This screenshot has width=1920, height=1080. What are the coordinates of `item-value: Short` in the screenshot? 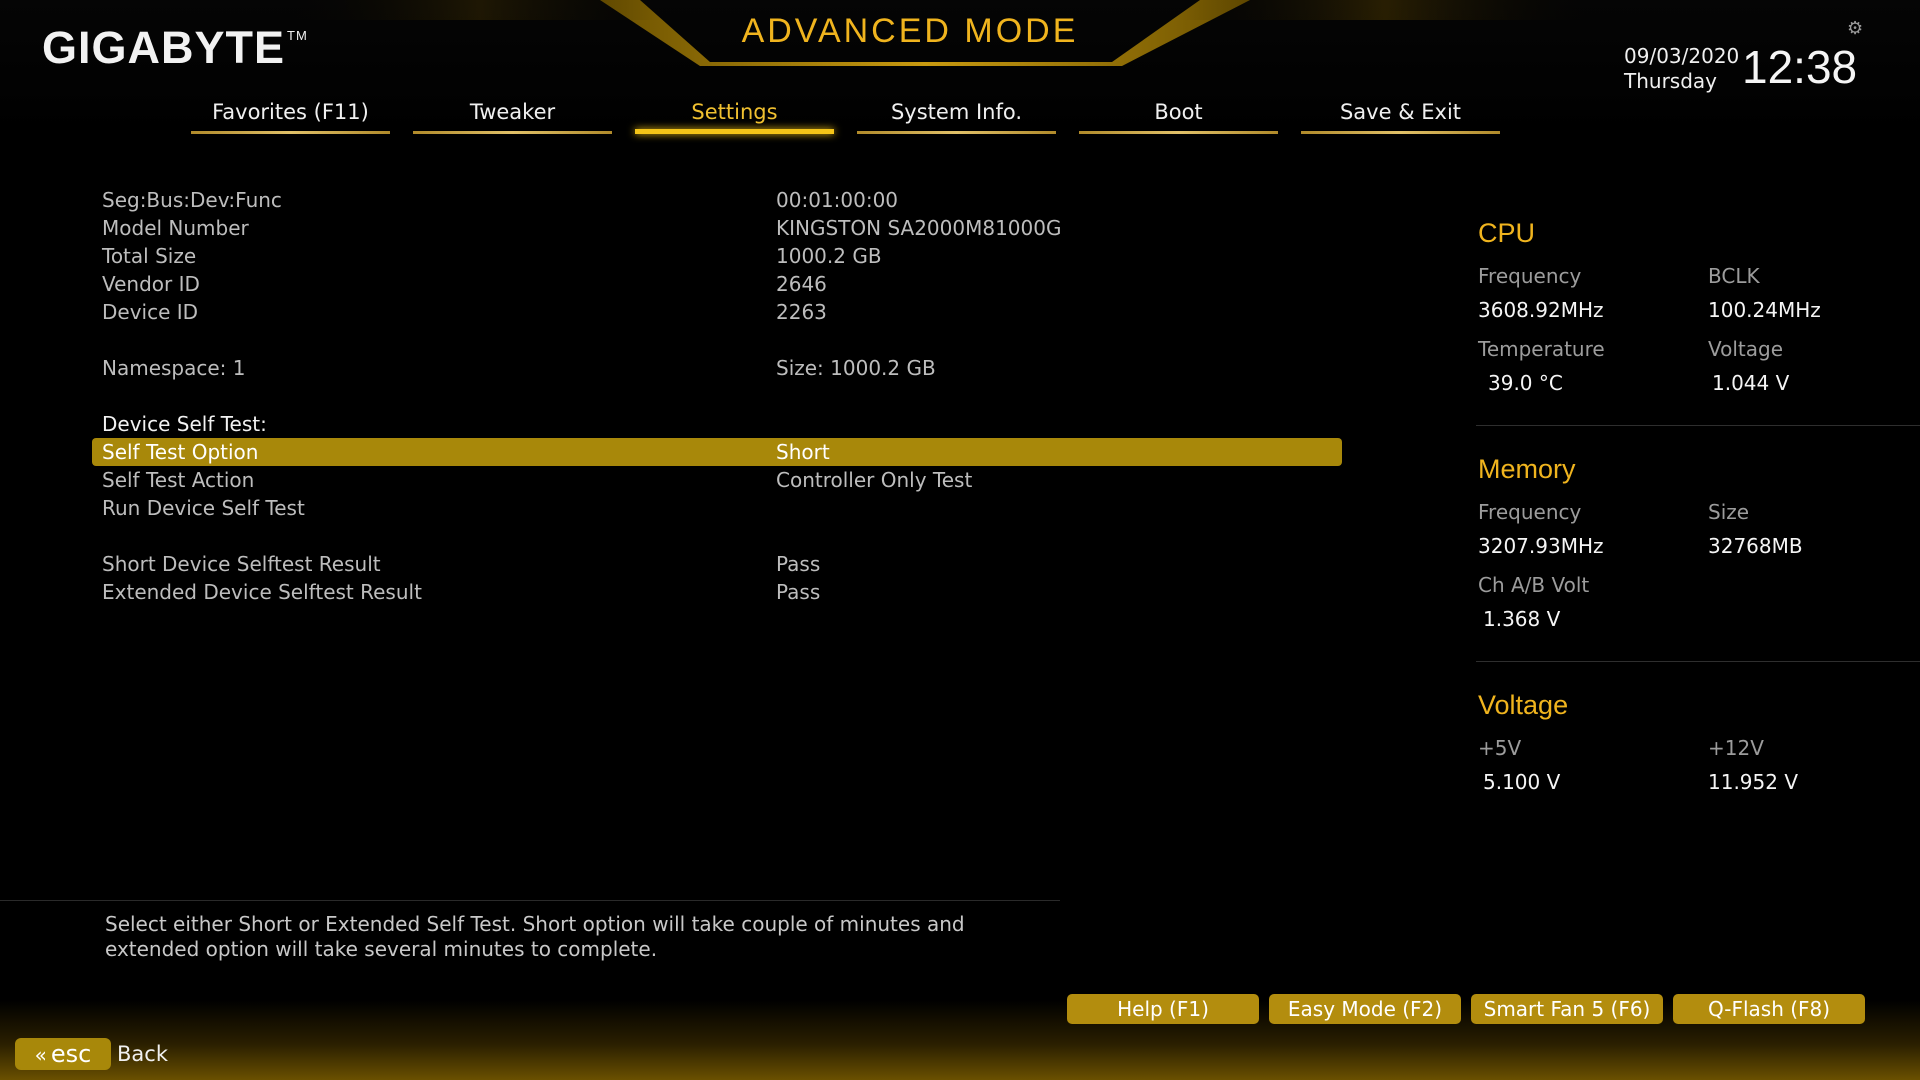 It's located at (803, 452).